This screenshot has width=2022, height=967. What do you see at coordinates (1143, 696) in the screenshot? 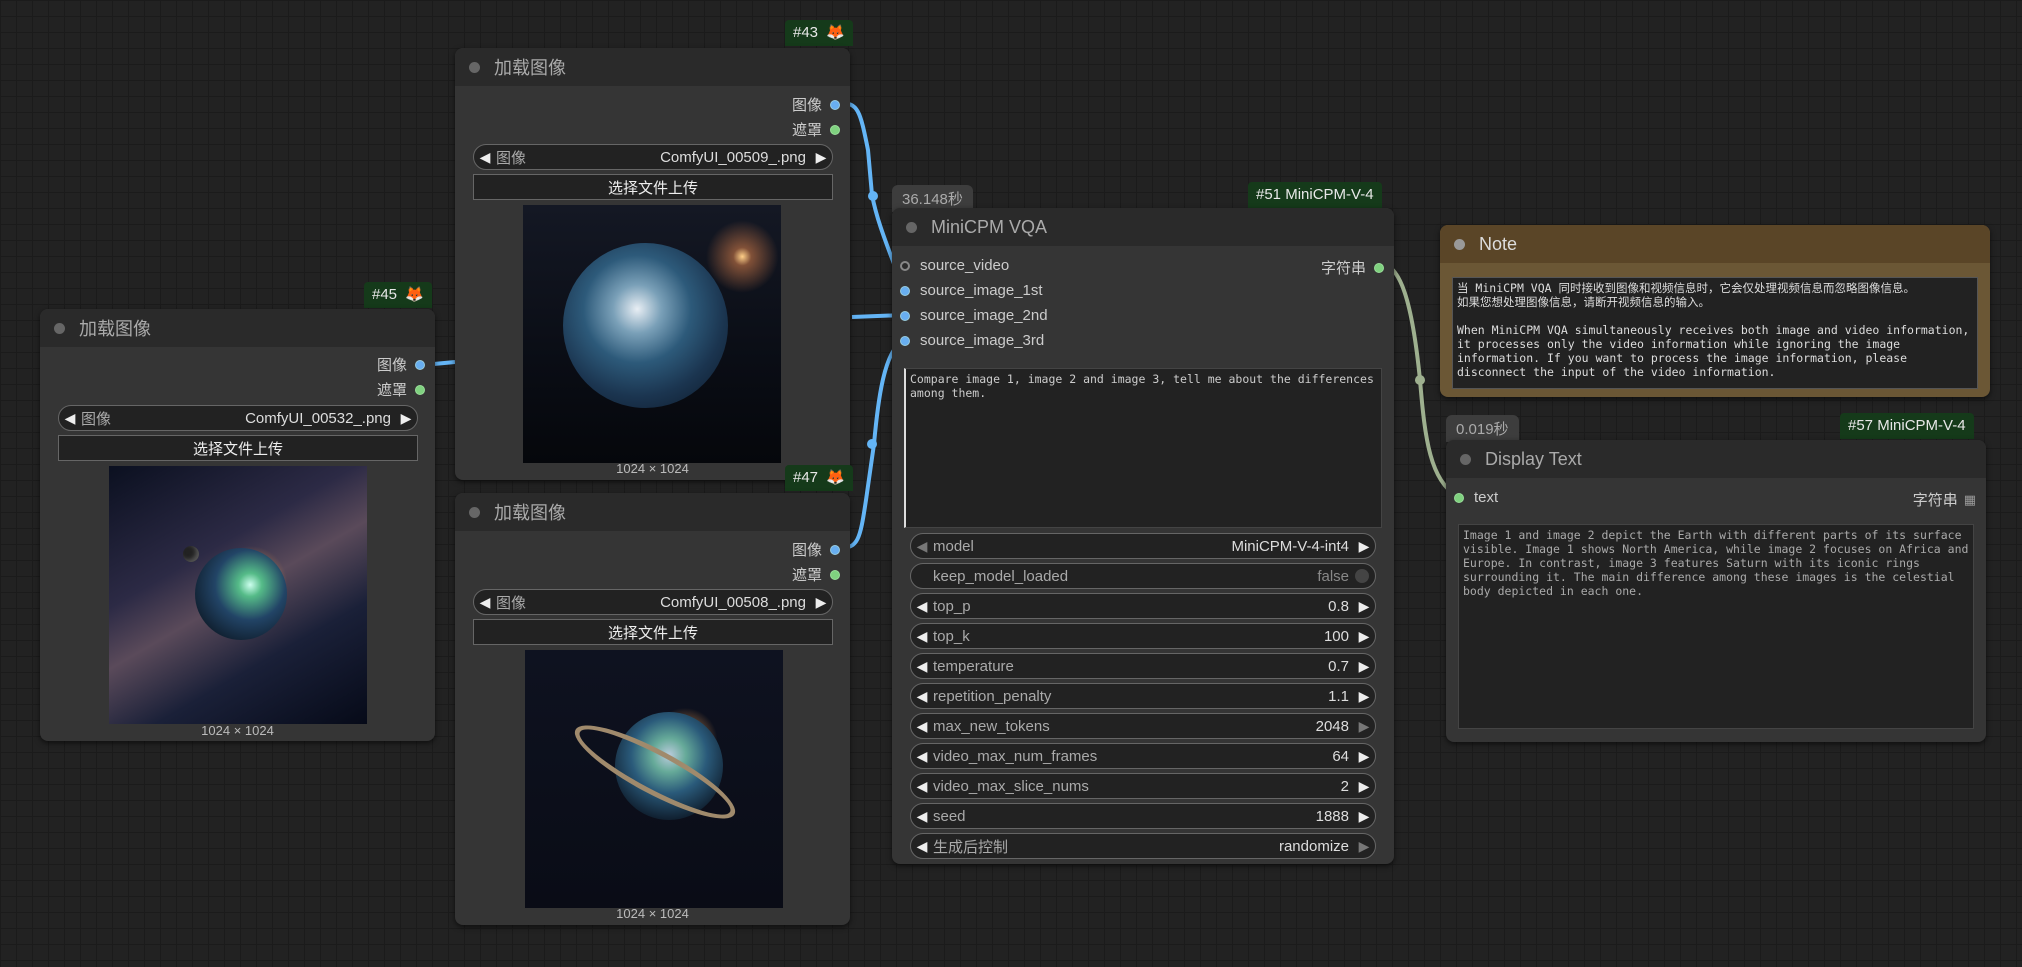
I see `widget-repetition-penalty: ◀ repetition_penalty 1.1 ▶` at bounding box center [1143, 696].